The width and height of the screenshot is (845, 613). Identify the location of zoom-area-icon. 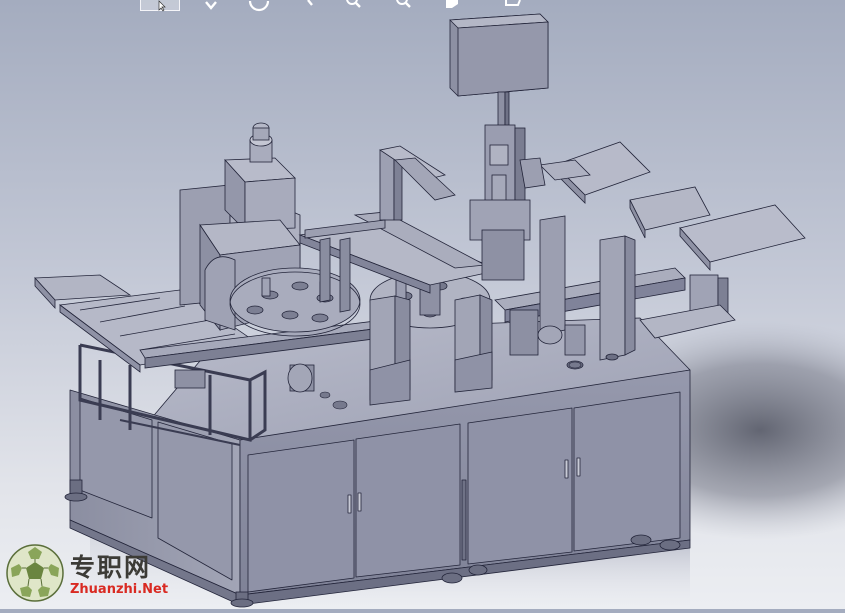
(405, 6).